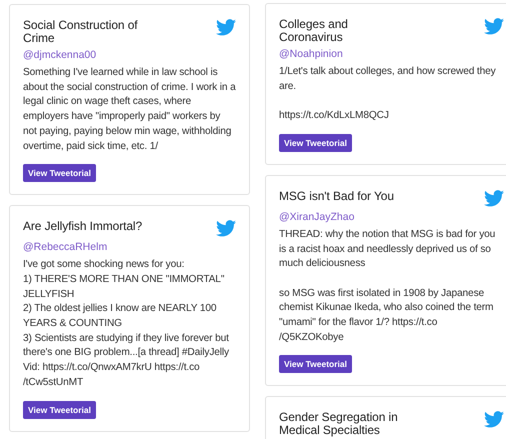 Image resolution: width=506 pixels, height=439 pixels. What do you see at coordinates (129, 55) in the screenshot?
I see `user-handle: @djmckenna00` at bounding box center [129, 55].